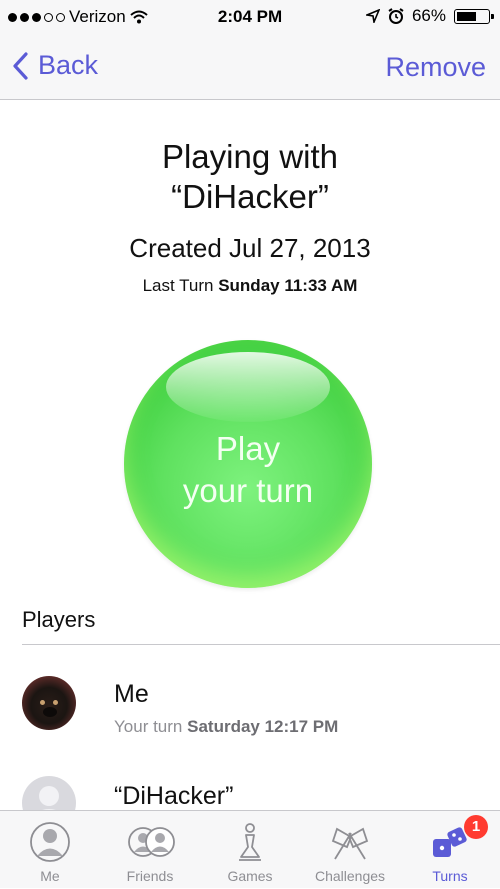  What do you see at coordinates (49, 703) in the screenshot?
I see `avatar` at bounding box center [49, 703].